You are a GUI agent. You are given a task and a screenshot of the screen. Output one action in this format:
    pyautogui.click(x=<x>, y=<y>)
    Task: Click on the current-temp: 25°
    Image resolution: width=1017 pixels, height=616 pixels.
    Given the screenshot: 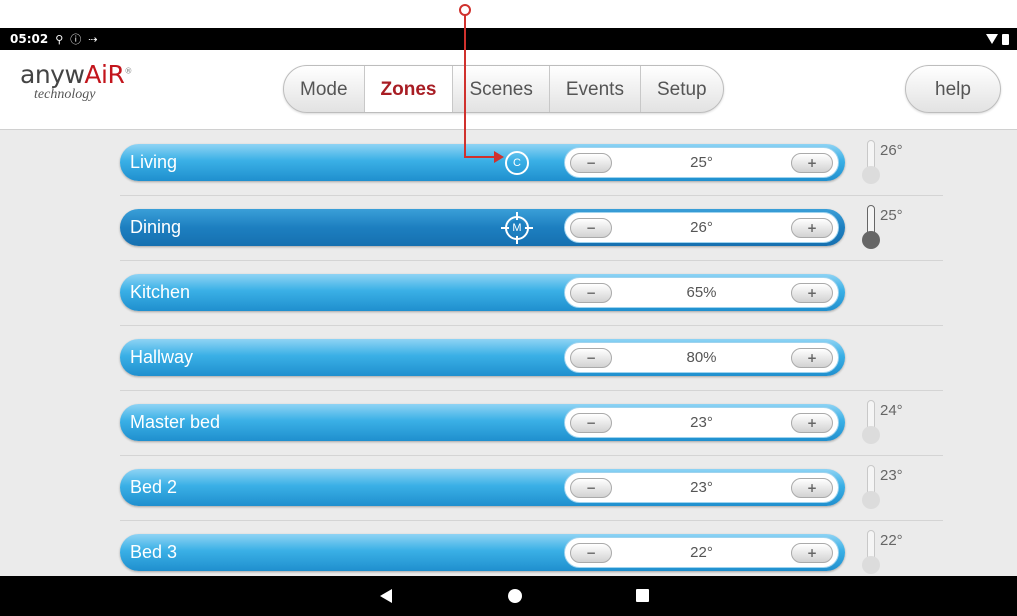 What is the action you would take?
    pyautogui.click(x=891, y=215)
    